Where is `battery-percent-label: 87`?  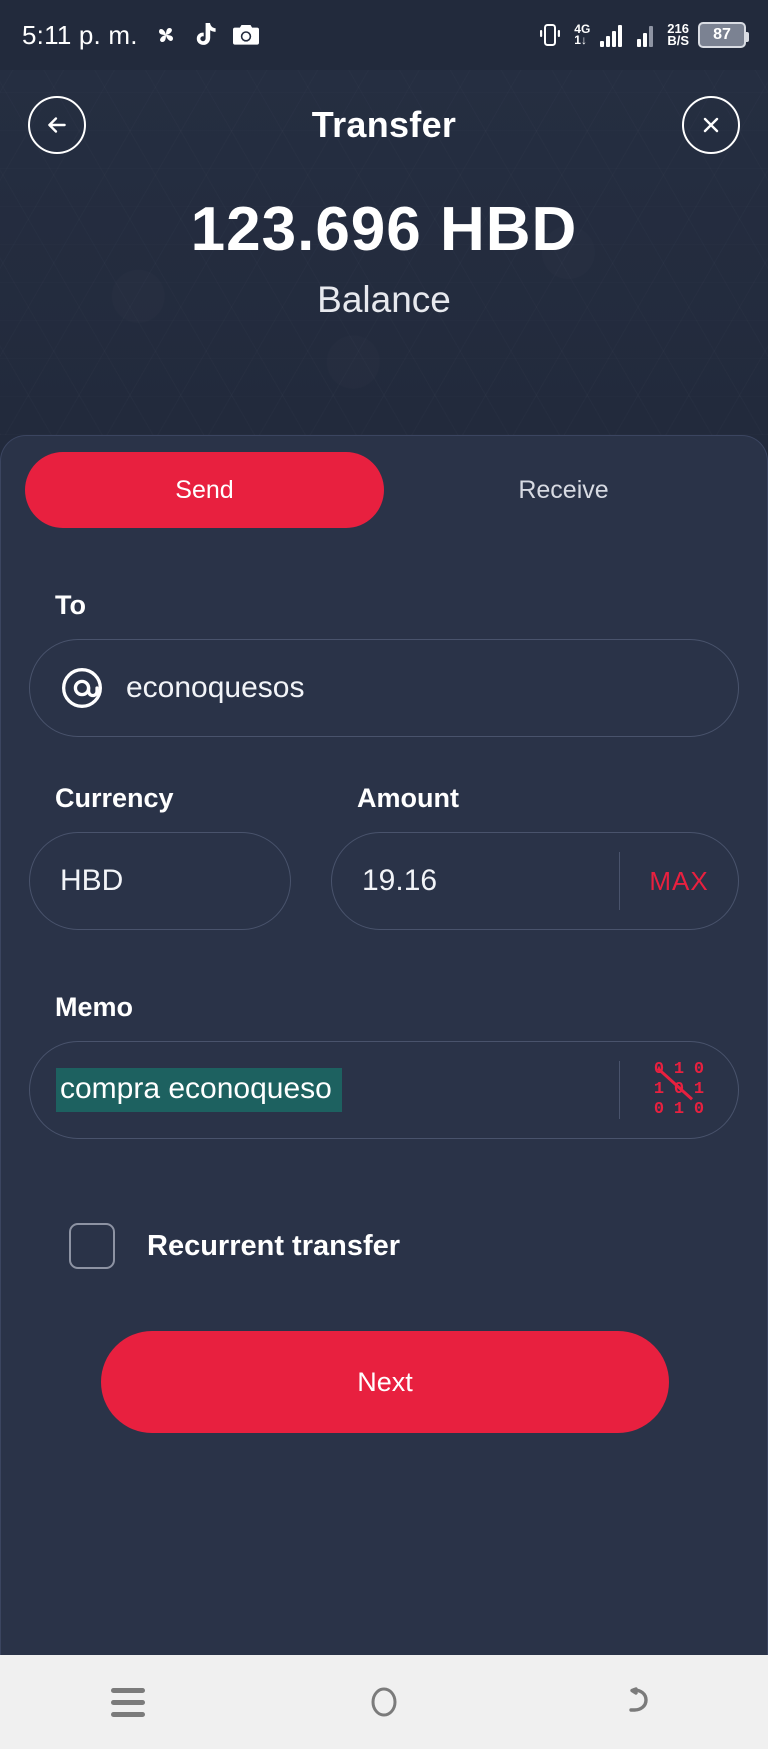 battery-percent-label: 87 is located at coordinates (722, 34).